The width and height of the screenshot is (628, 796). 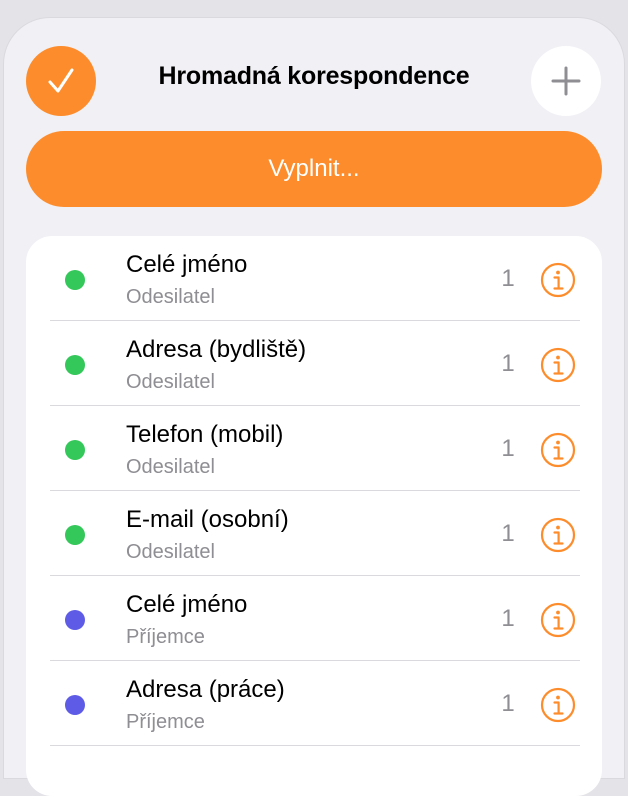 I want to click on field-title: Telefon (mobil), so click(x=205, y=434).